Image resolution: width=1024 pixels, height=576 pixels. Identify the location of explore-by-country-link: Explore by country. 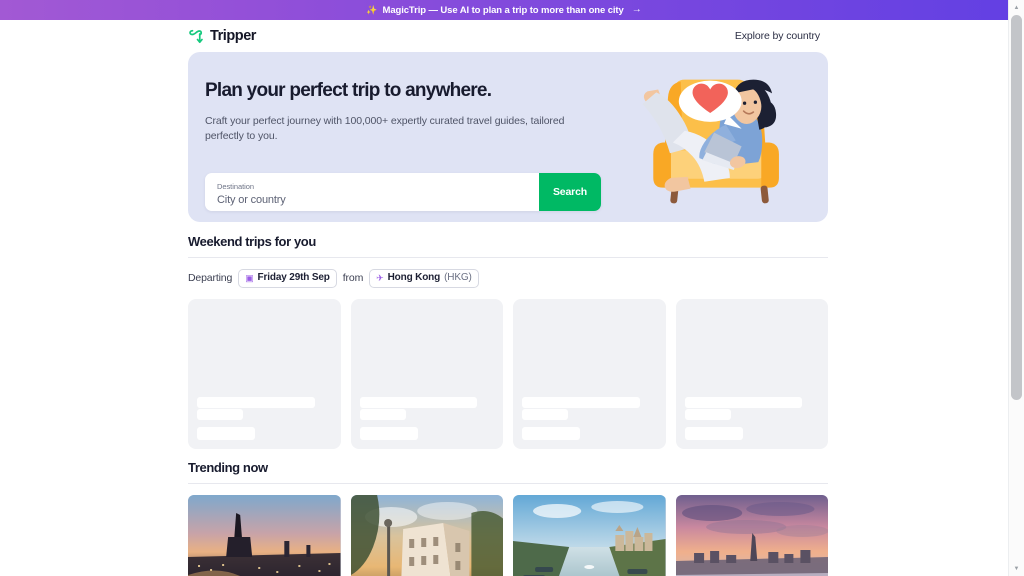
(777, 36).